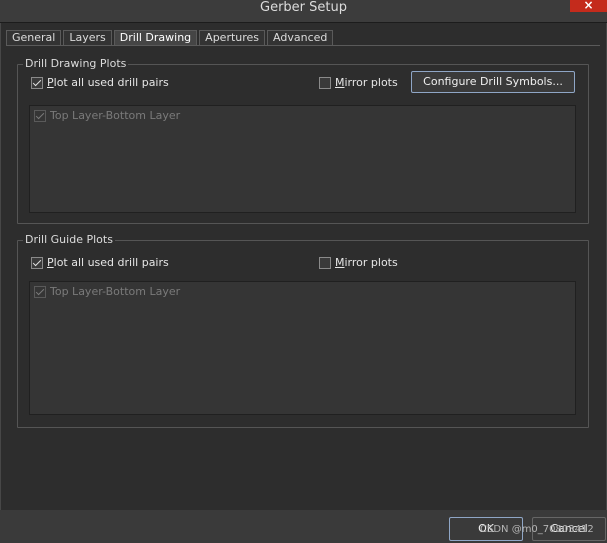 The height and width of the screenshot is (543, 607). I want to click on drill-guide-mirror-checkbox: Mirror plots, so click(358, 262).